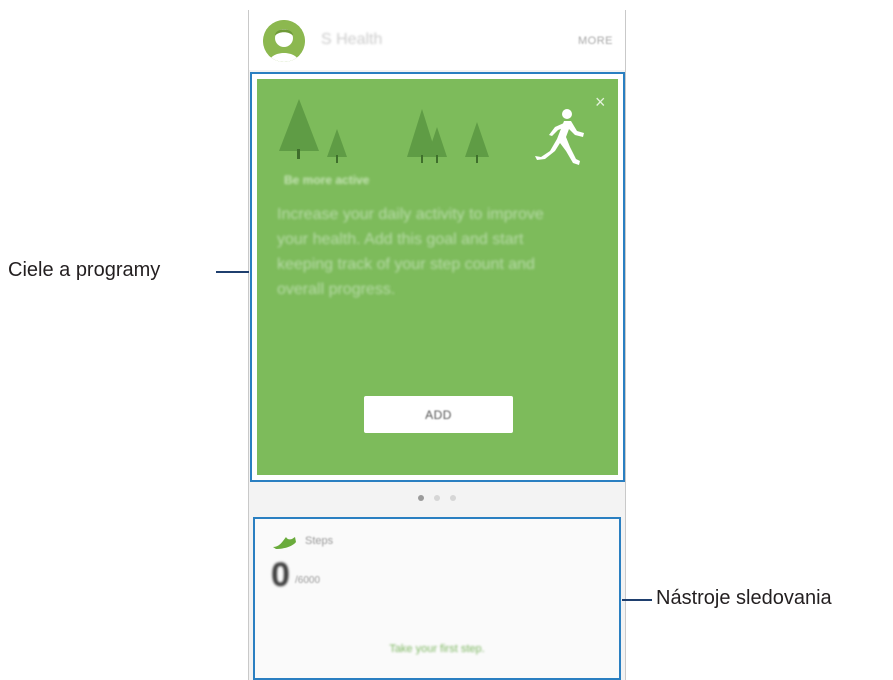 Image resolution: width=893 pixels, height=680 pixels. Describe the element at coordinates (232, 272) in the screenshot. I see `callout-goals-line` at that location.